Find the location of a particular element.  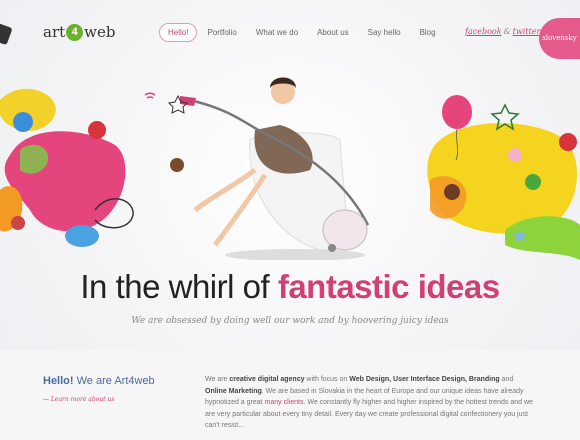

intro-emphasis: Online Marketing is located at coordinates (233, 391).